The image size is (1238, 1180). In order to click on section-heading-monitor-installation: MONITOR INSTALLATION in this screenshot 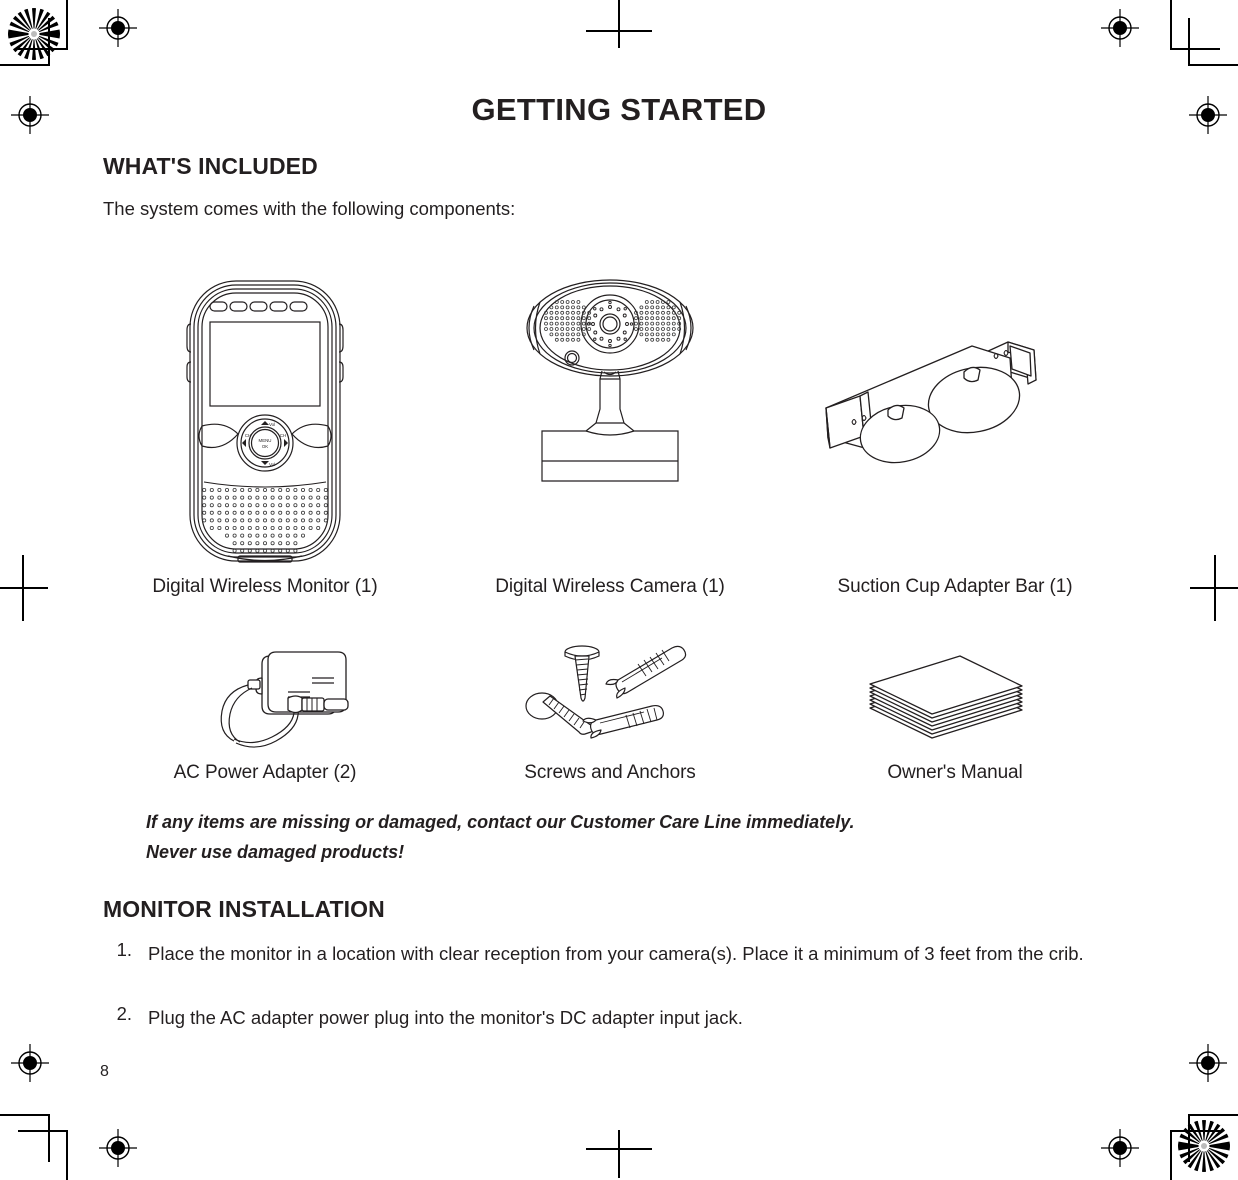, I will do `click(244, 909)`.